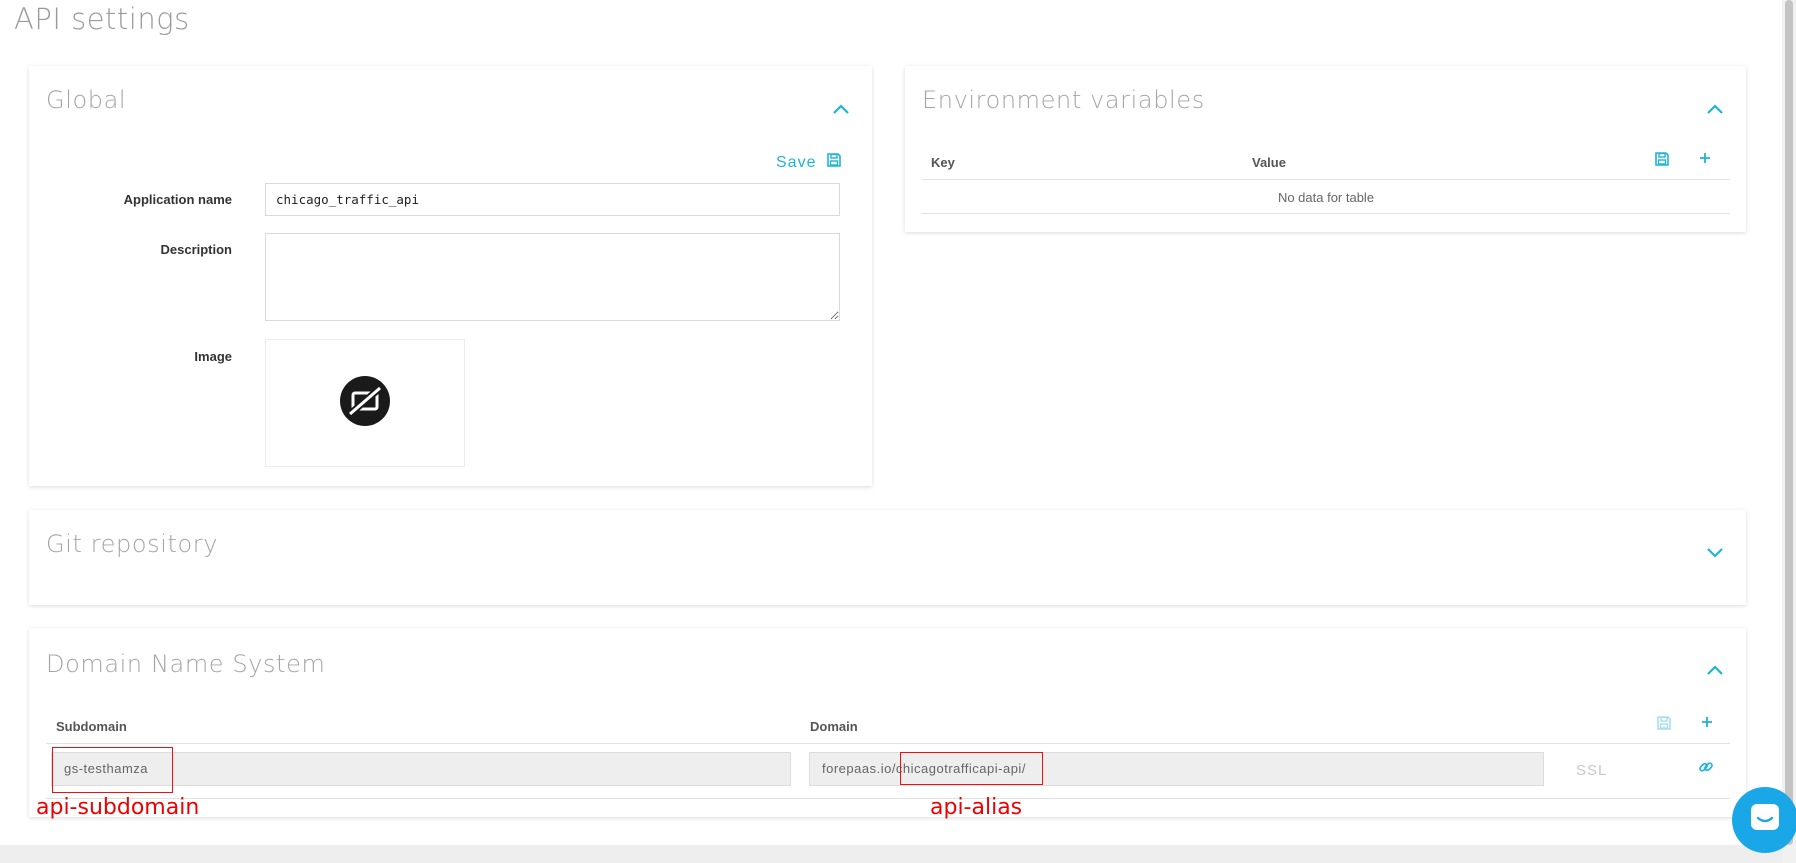 Image resolution: width=1796 pixels, height=863 pixels. I want to click on collapse-env-button, so click(1715, 109).